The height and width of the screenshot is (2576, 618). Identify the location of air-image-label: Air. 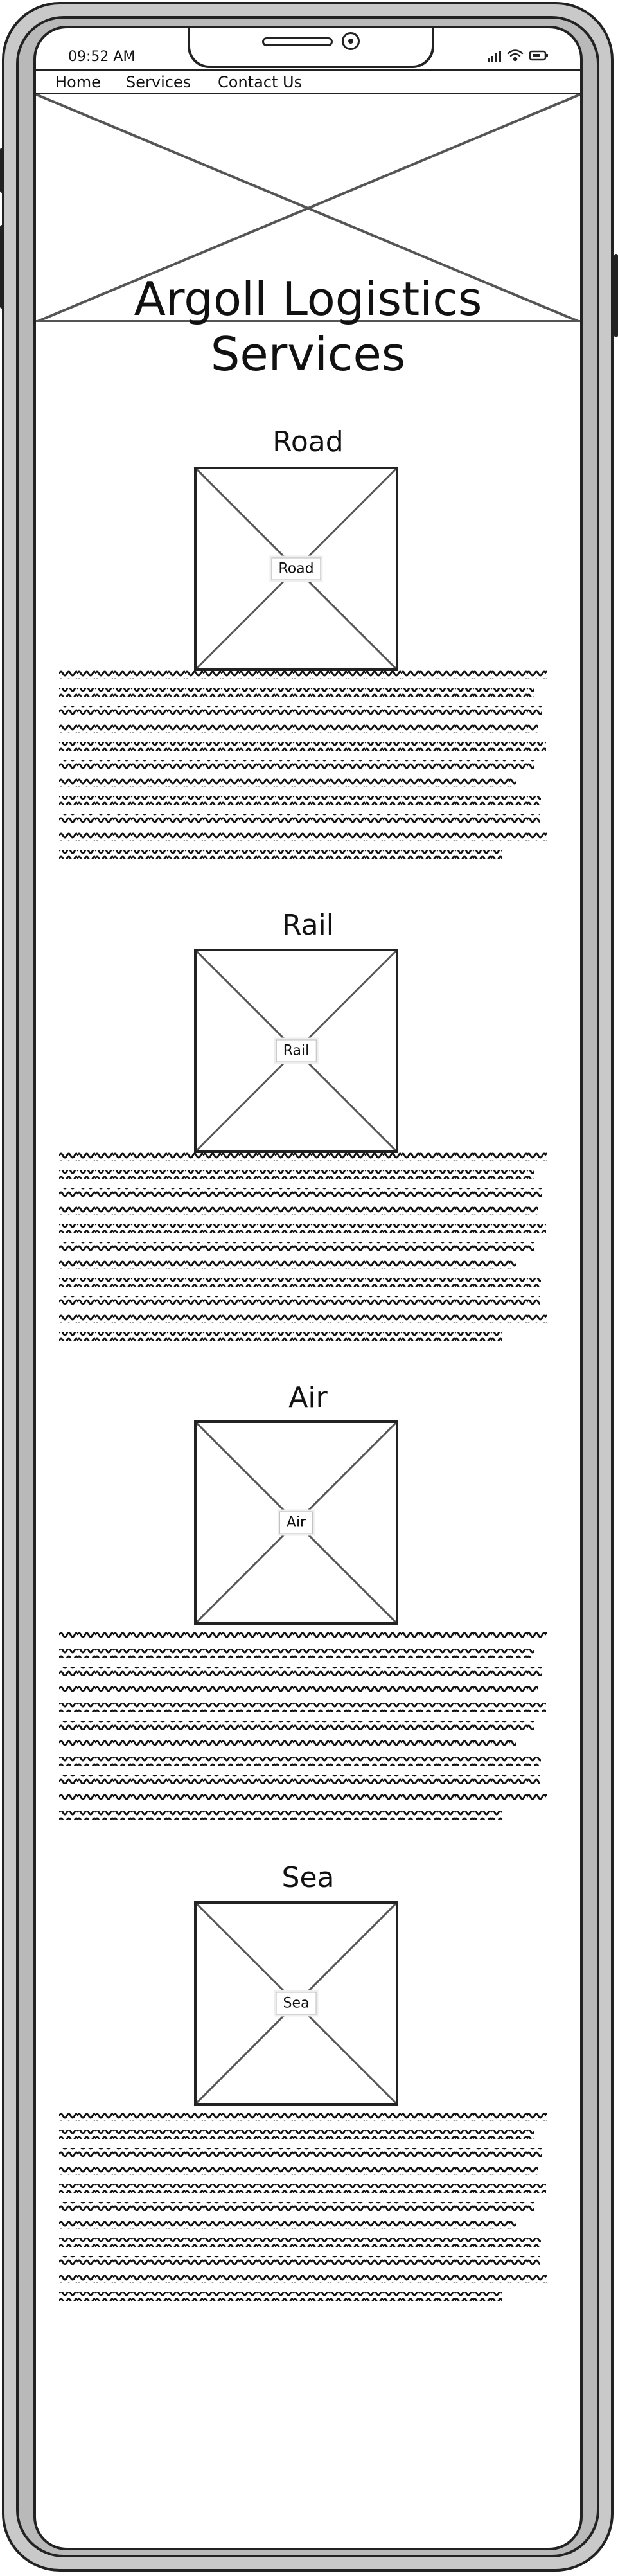
(296, 1522).